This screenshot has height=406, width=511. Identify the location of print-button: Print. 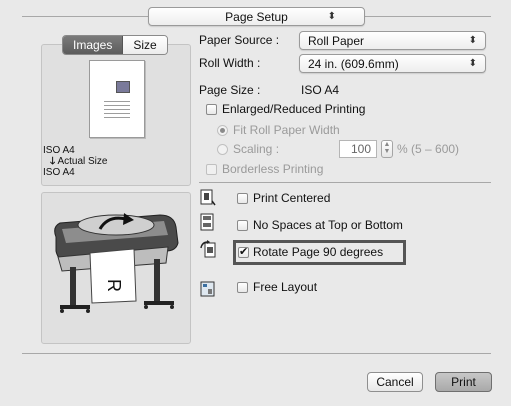
(463, 382).